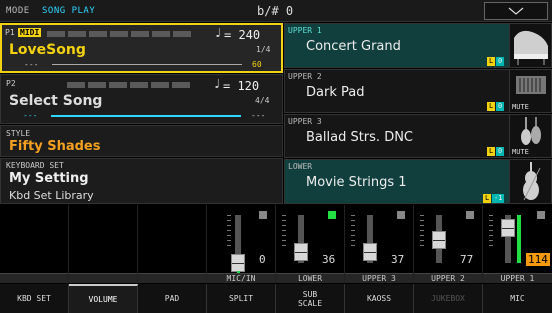 This screenshot has height=313, width=552. Describe the element at coordinates (30, 32) in the screenshot. I see `midi-badge: MIDI` at that location.